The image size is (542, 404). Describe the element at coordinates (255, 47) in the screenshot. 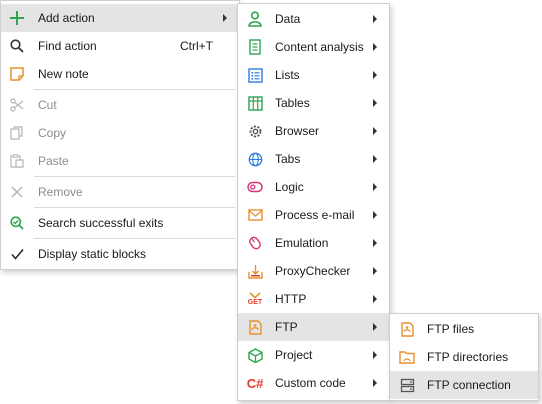

I see `document-icon` at that location.